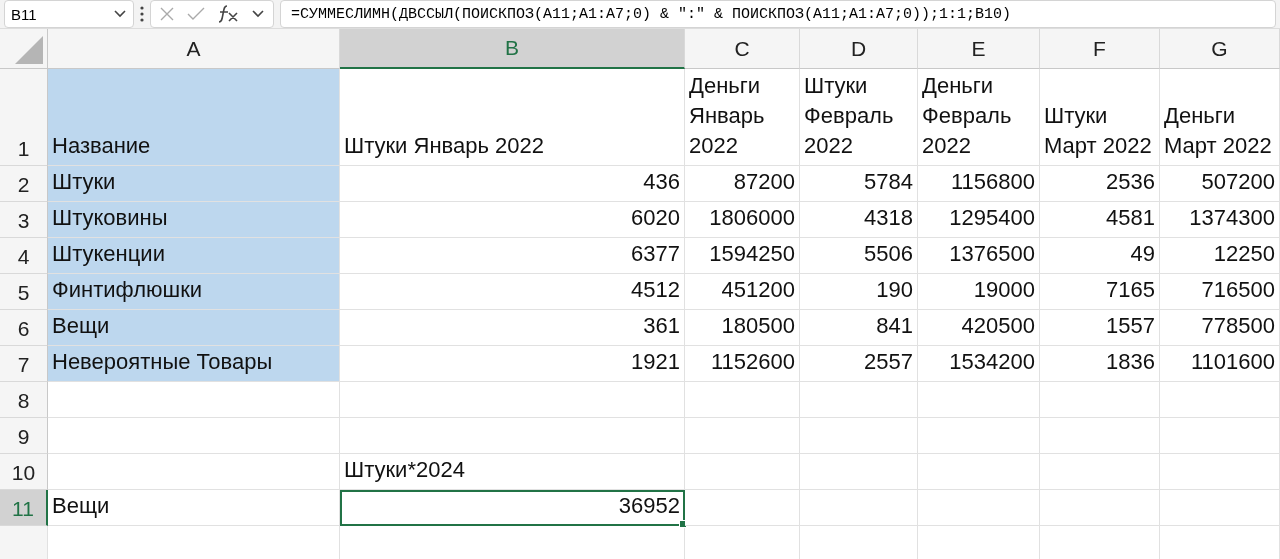 The image size is (1280, 559). What do you see at coordinates (24, 117) in the screenshot?
I see `row-header: 1` at bounding box center [24, 117].